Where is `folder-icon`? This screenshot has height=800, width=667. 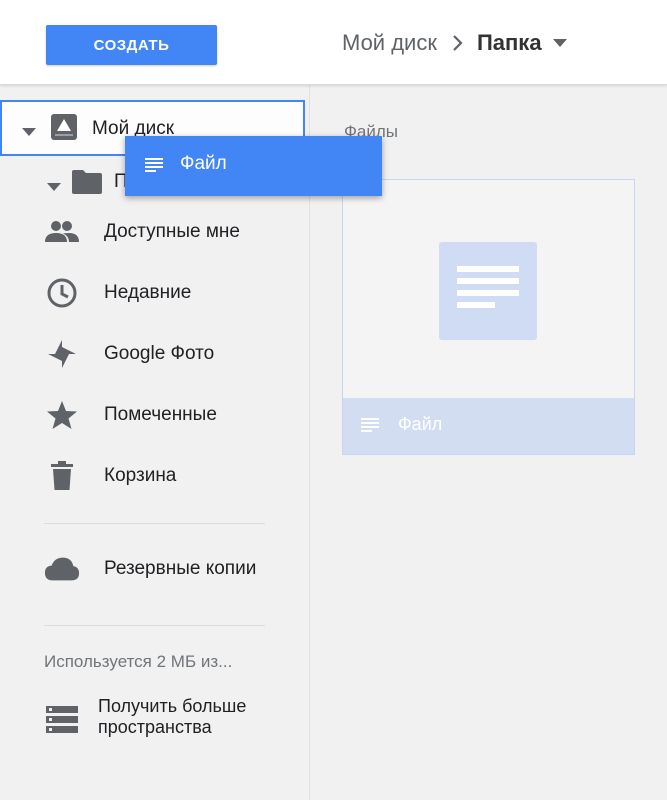
folder-icon is located at coordinates (87, 184).